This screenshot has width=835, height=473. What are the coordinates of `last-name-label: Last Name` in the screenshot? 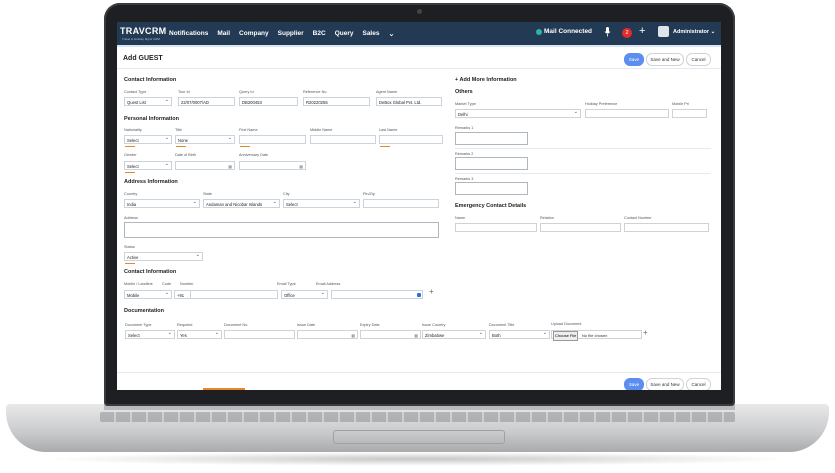 It's located at (388, 130).